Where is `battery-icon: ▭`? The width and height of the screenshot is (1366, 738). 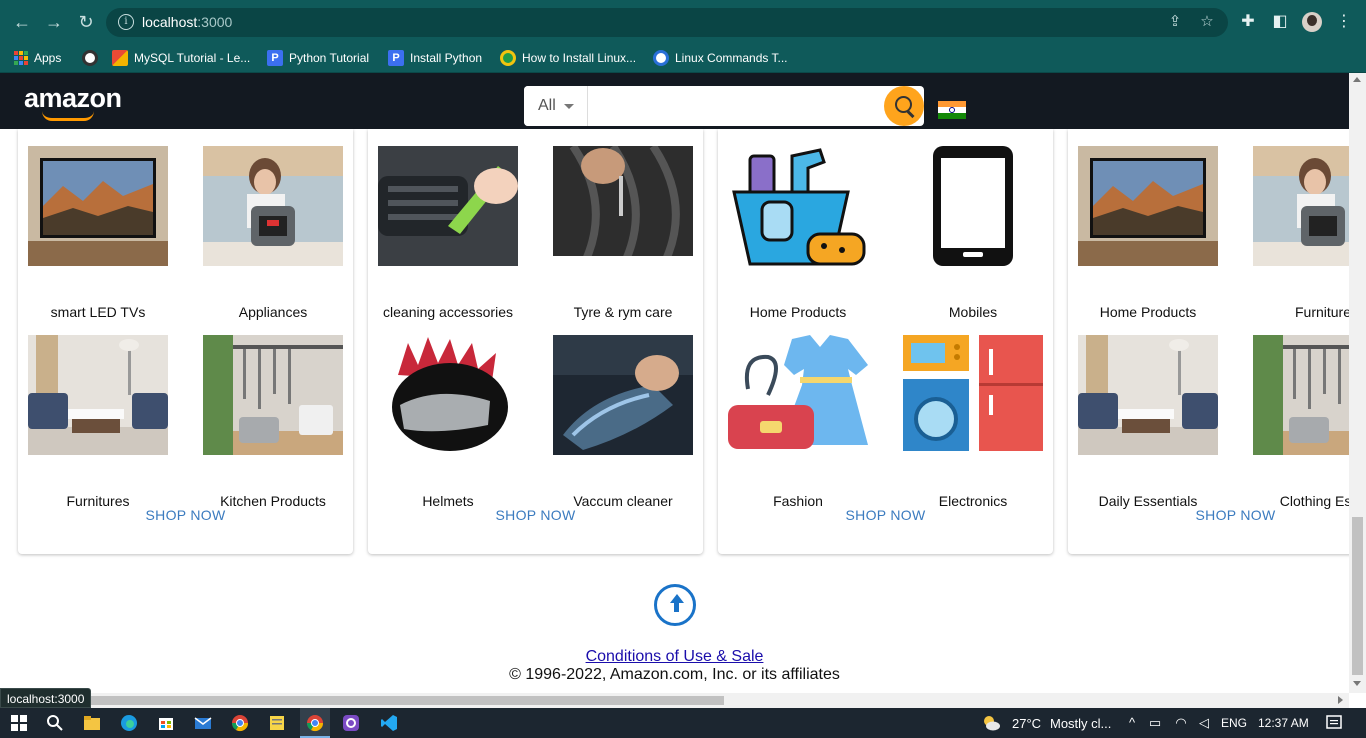 battery-icon: ▭ is located at coordinates (1155, 723).